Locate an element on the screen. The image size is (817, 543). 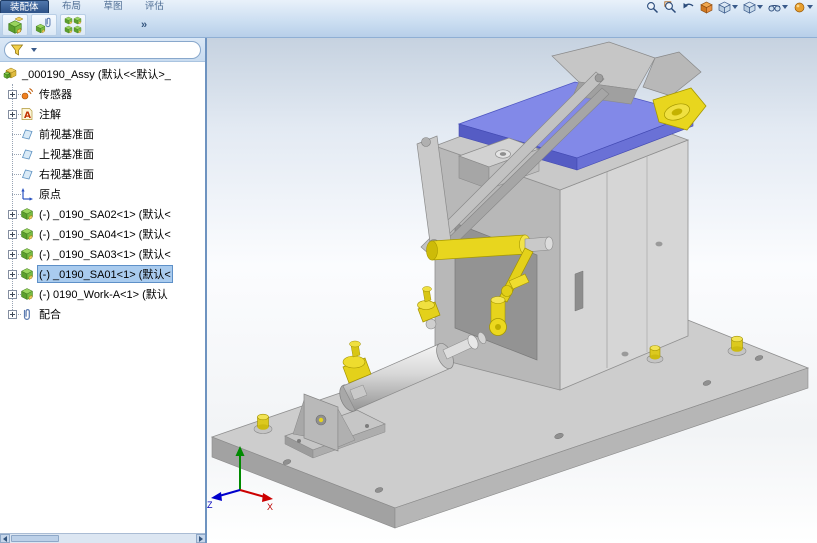
zoom-to-fit-icon is located at coordinates (652, 7).